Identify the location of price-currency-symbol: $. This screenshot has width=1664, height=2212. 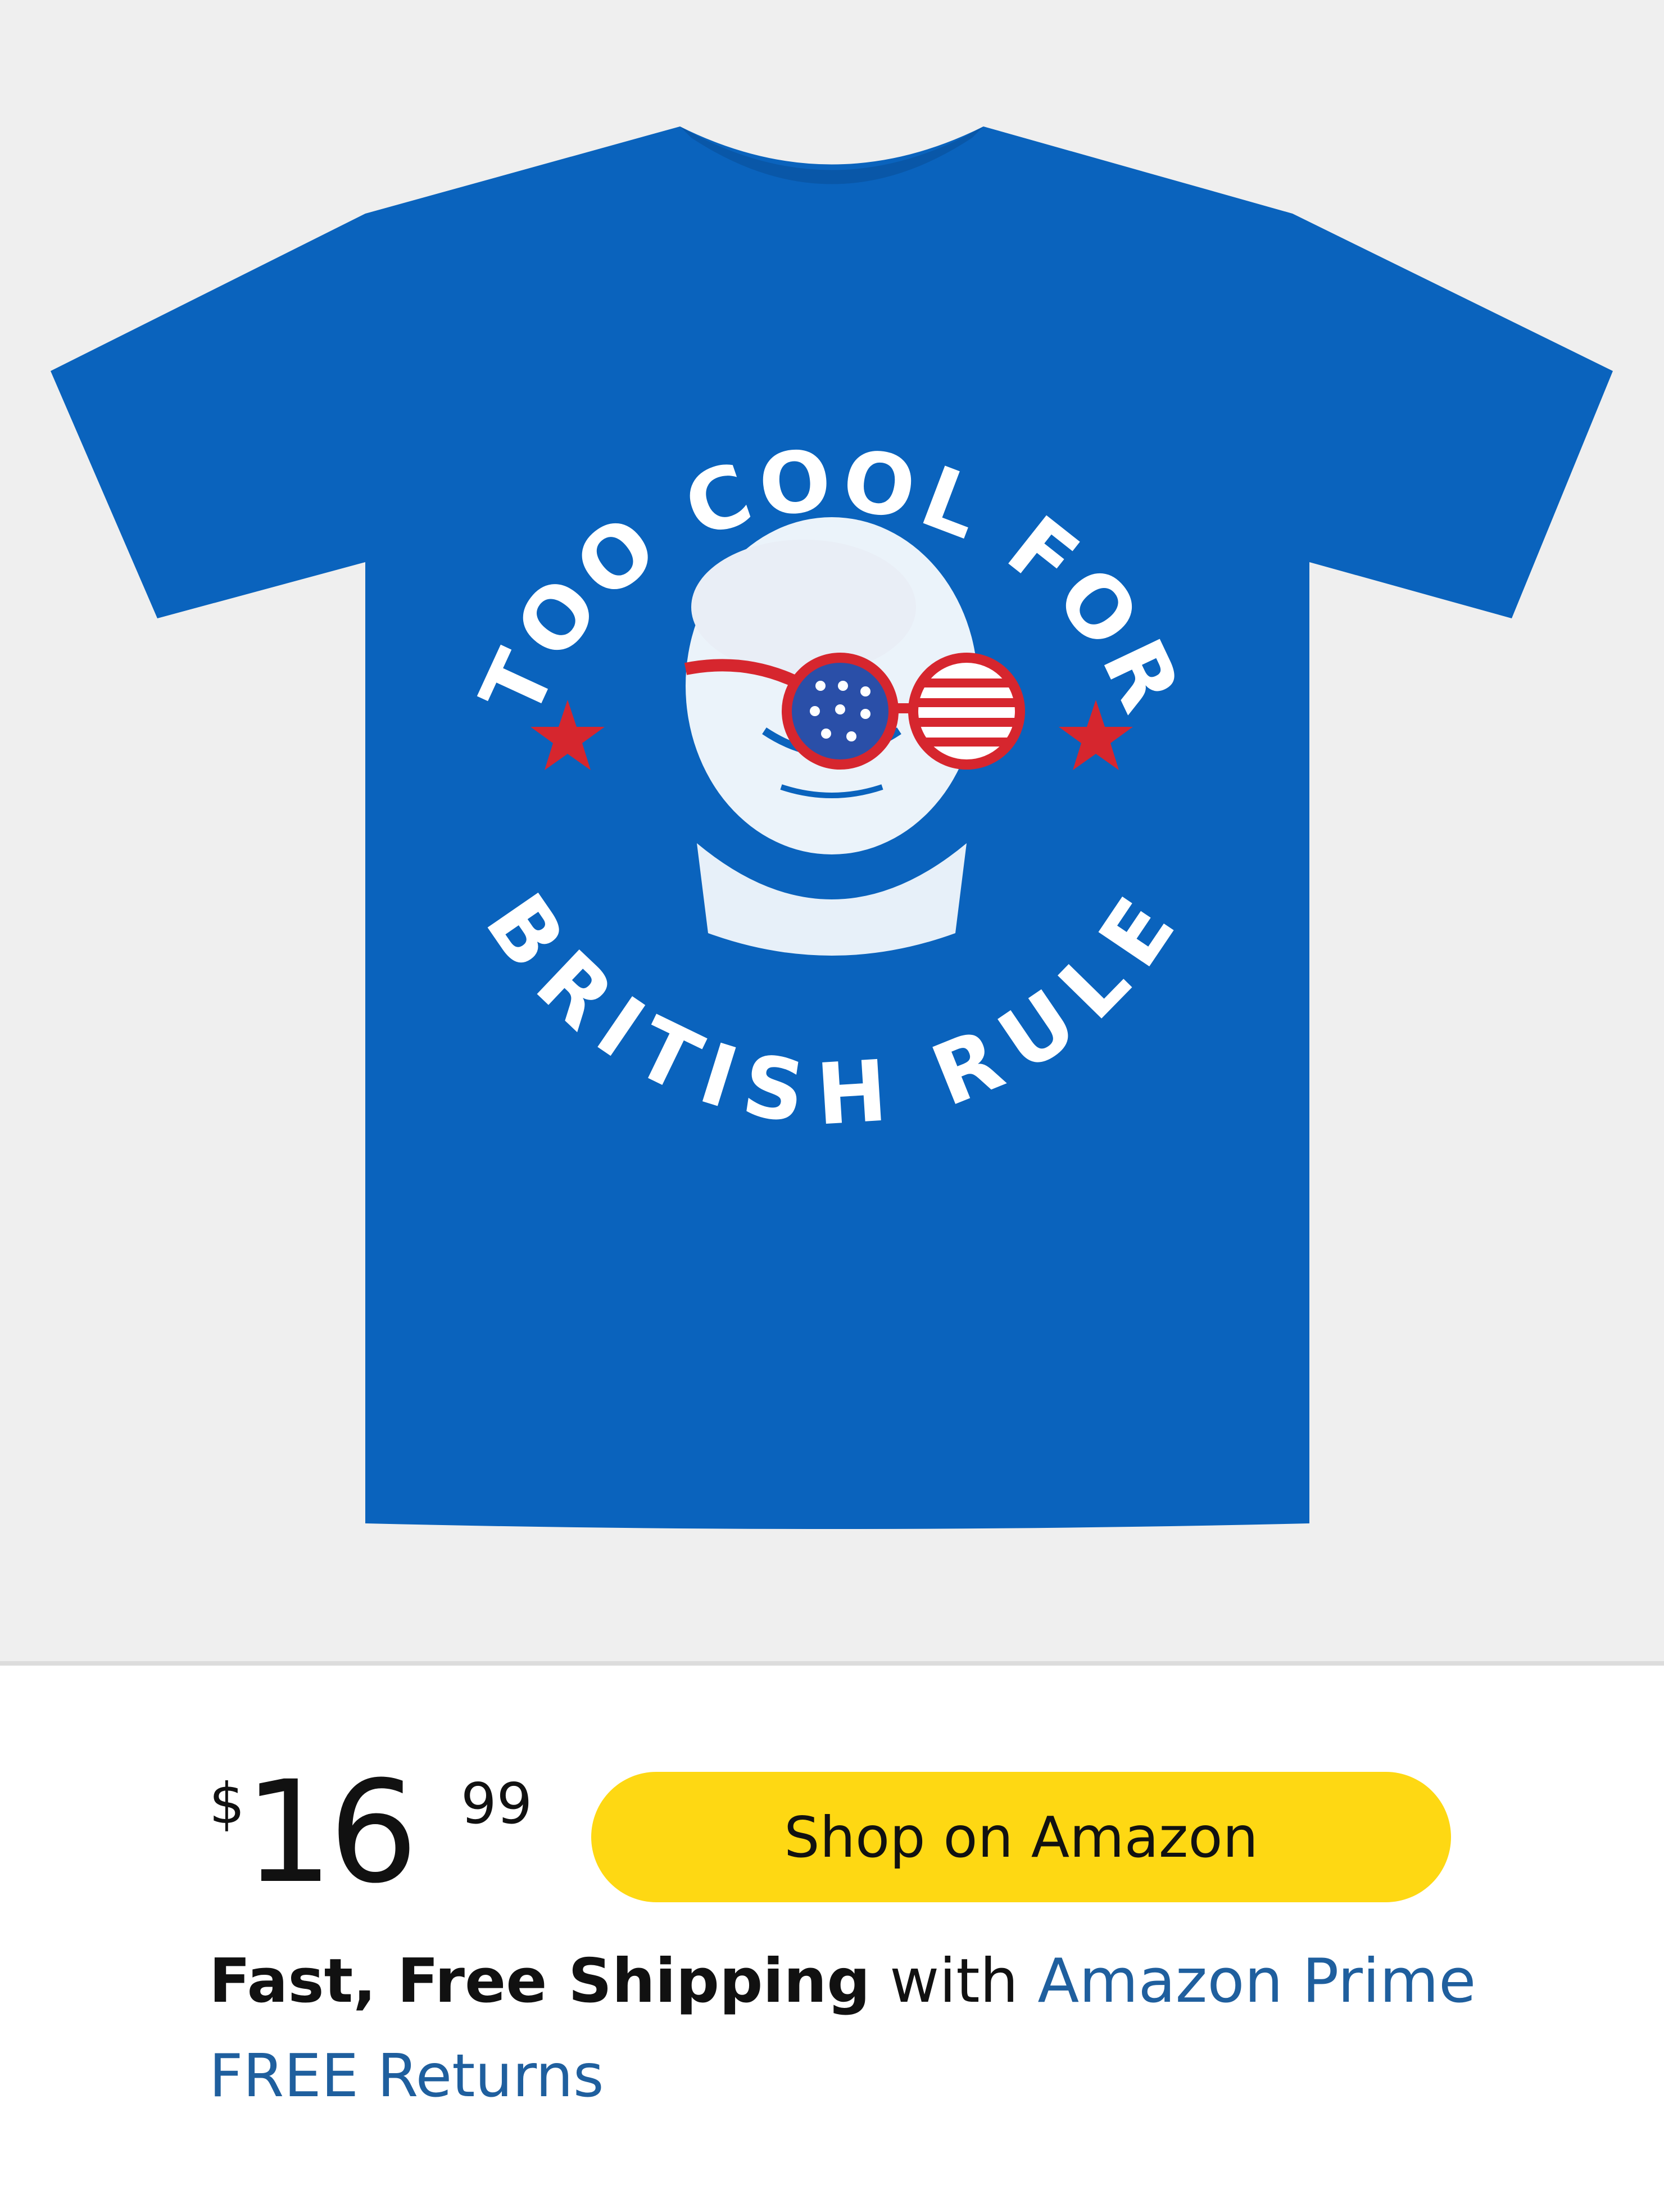
(227, 1803).